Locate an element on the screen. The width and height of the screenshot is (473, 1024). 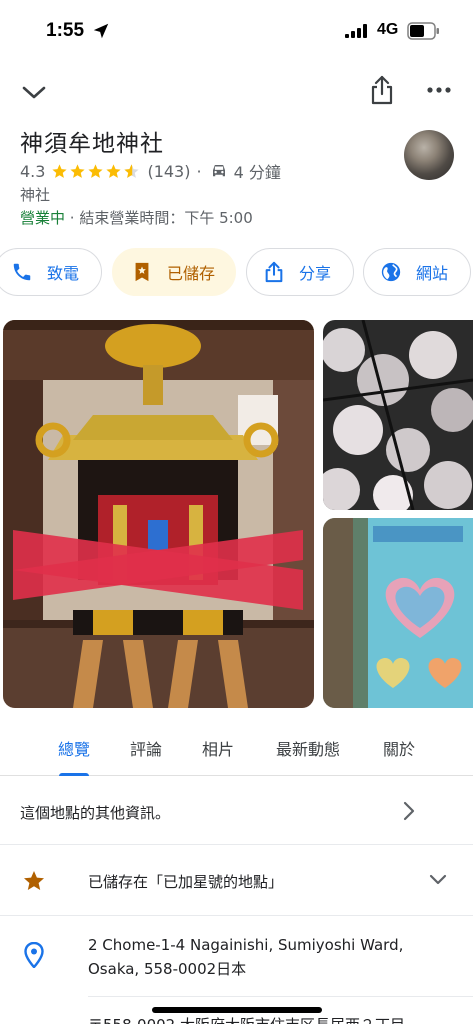
drive-time: 4 分鐘 is located at coordinates (257, 172).